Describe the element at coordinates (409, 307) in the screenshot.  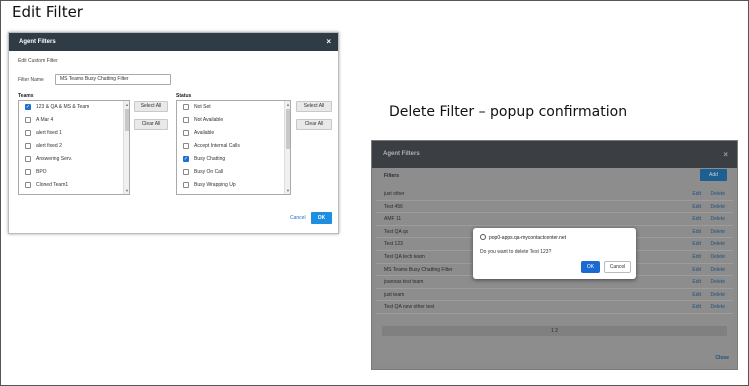
I see `filter-name: Test QA new other test` at that location.